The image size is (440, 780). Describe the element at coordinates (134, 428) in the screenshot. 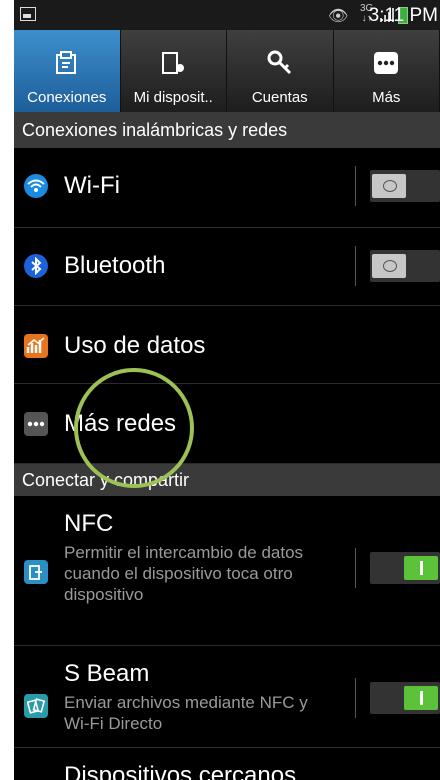

I see `highlight-circle` at that location.